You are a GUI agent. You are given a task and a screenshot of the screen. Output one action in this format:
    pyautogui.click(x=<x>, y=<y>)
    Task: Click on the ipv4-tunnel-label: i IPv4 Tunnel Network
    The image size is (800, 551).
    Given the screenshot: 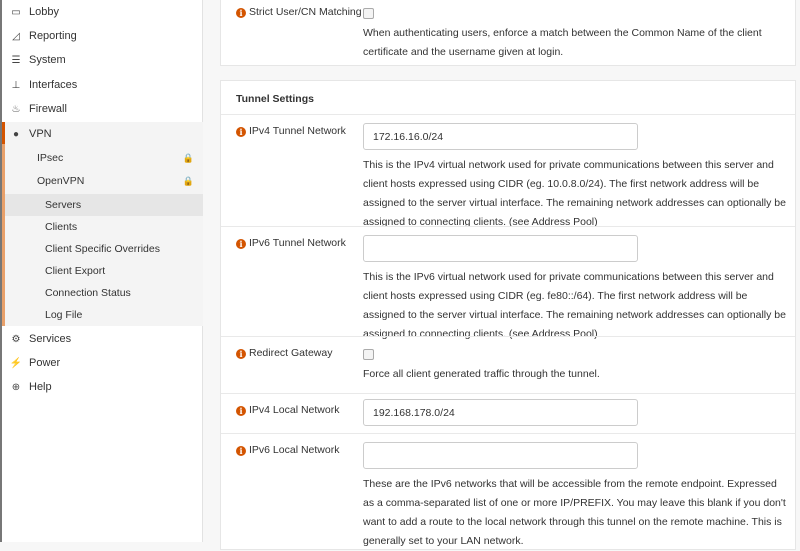 What is the action you would take?
    pyautogui.click(x=301, y=131)
    